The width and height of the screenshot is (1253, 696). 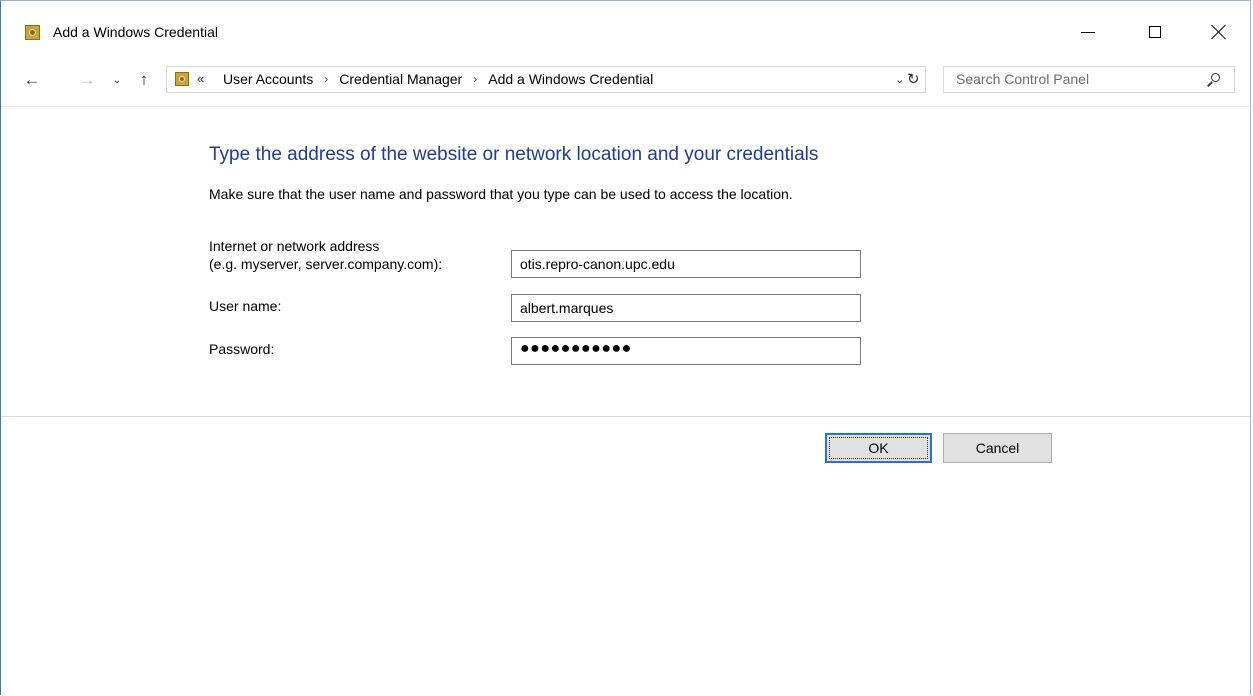 I want to click on address-label-line1: Internet or network address, so click(x=294, y=246).